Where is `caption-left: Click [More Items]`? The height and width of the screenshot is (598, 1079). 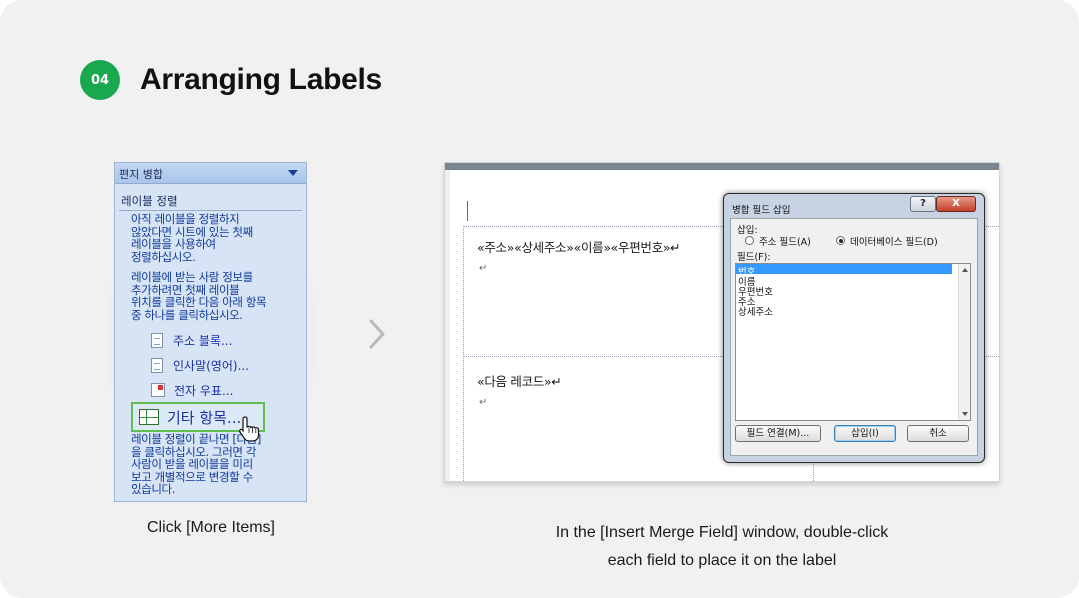 caption-left: Click [More Items] is located at coordinates (210, 527).